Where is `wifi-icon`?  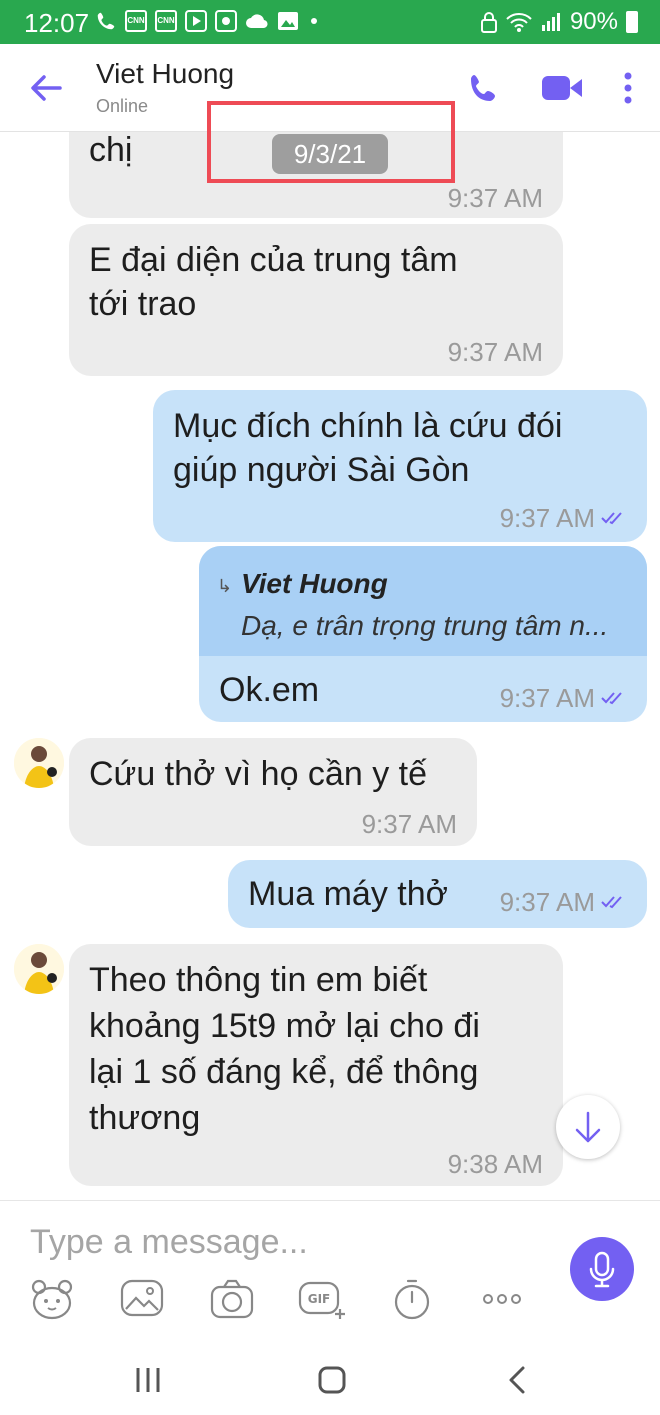 wifi-icon is located at coordinates (519, 22).